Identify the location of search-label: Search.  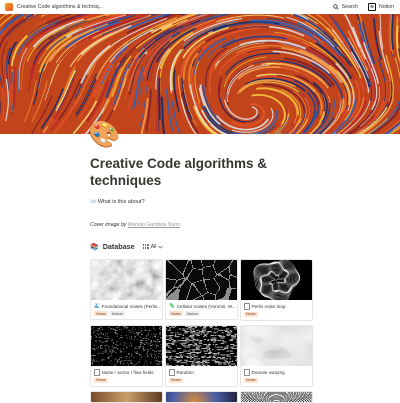
(350, 7).